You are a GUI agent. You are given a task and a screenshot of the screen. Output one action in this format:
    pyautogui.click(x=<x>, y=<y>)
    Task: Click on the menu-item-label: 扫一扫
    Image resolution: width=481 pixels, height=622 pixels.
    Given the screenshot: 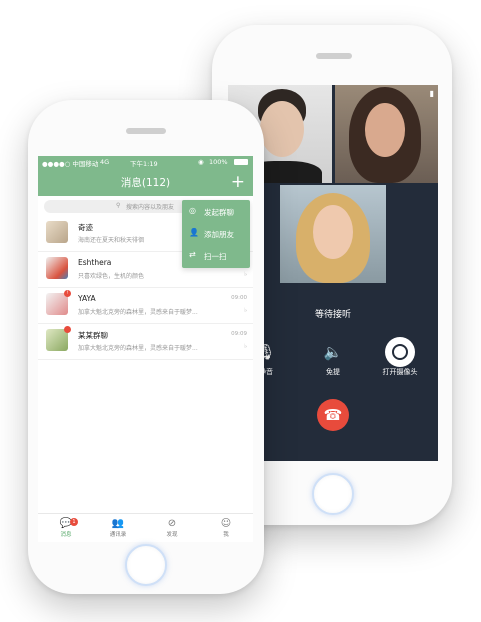 What is the action you would take?
    pyautogui.click(x=215, y=256)
    